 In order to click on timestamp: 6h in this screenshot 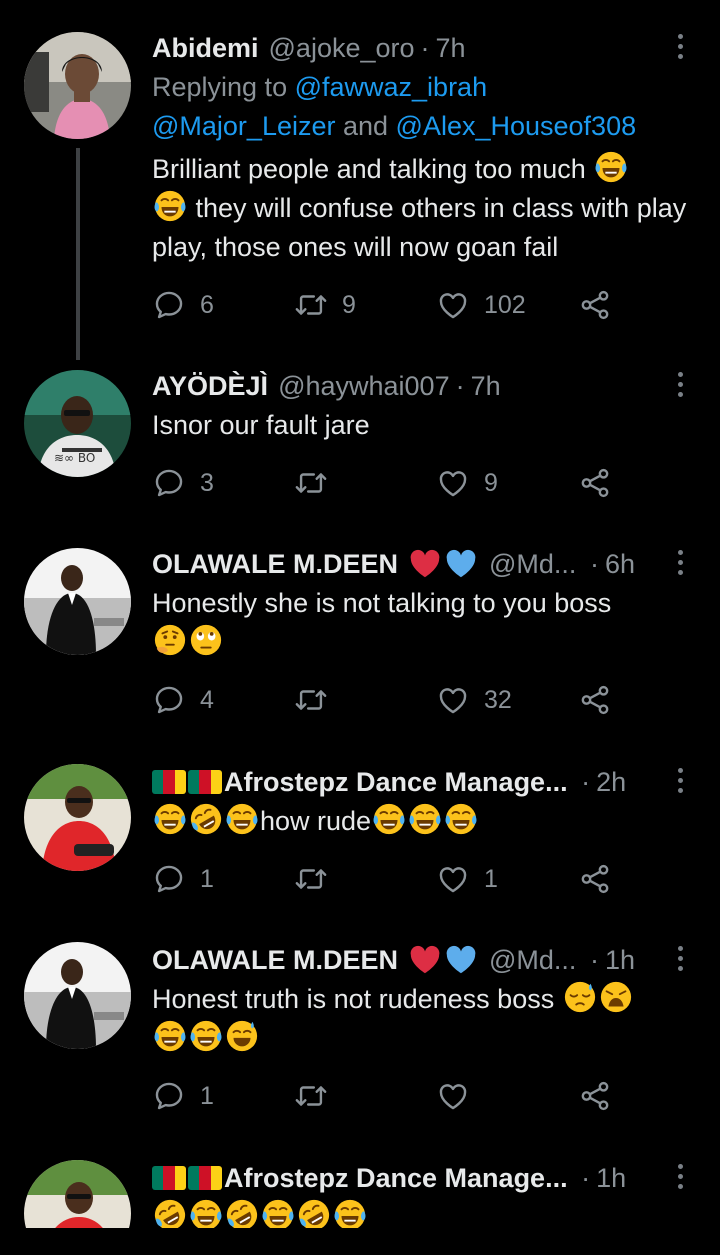, I will do `click(620, 564)`.